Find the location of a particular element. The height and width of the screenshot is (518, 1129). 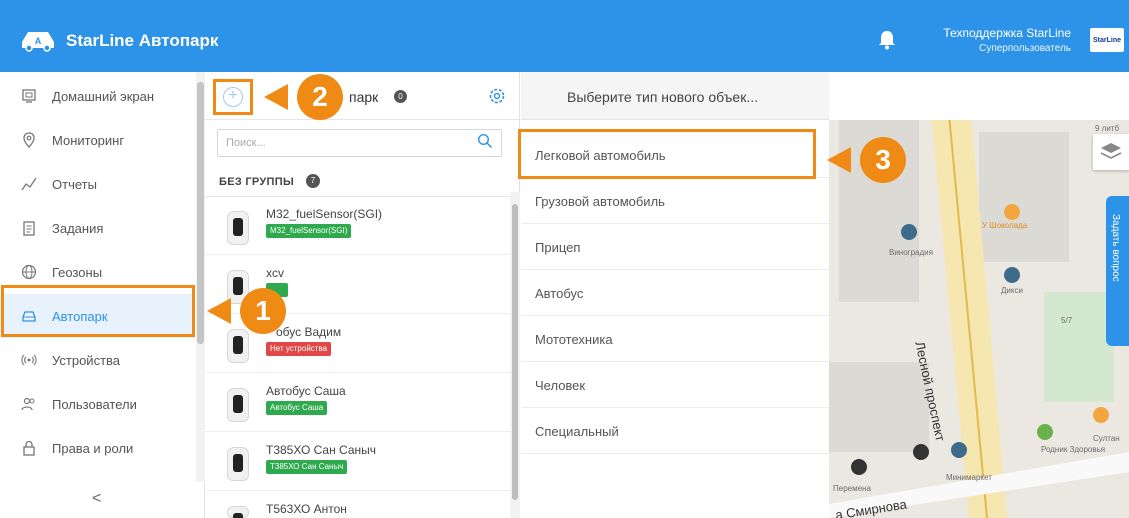

vehicle-name: Автобус Саша is located at coordinates (306, 391).